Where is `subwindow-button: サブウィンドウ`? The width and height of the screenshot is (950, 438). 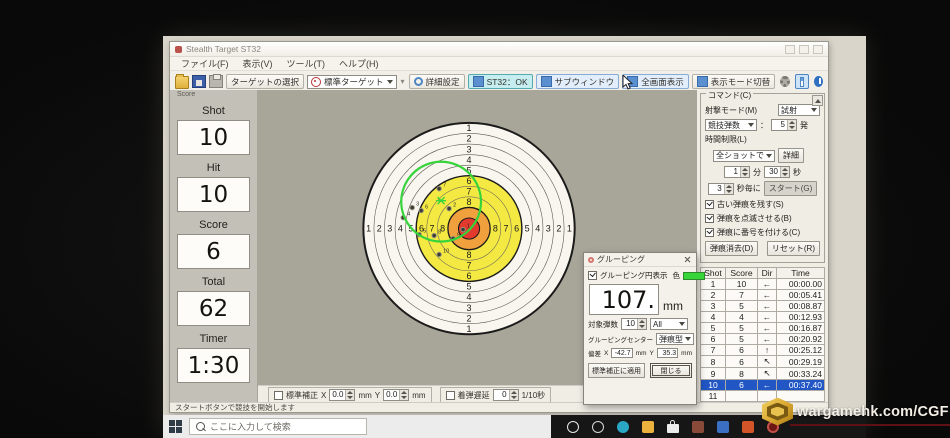
subwindow-button: サブウィンドウ is located at coordinates (577, 81).